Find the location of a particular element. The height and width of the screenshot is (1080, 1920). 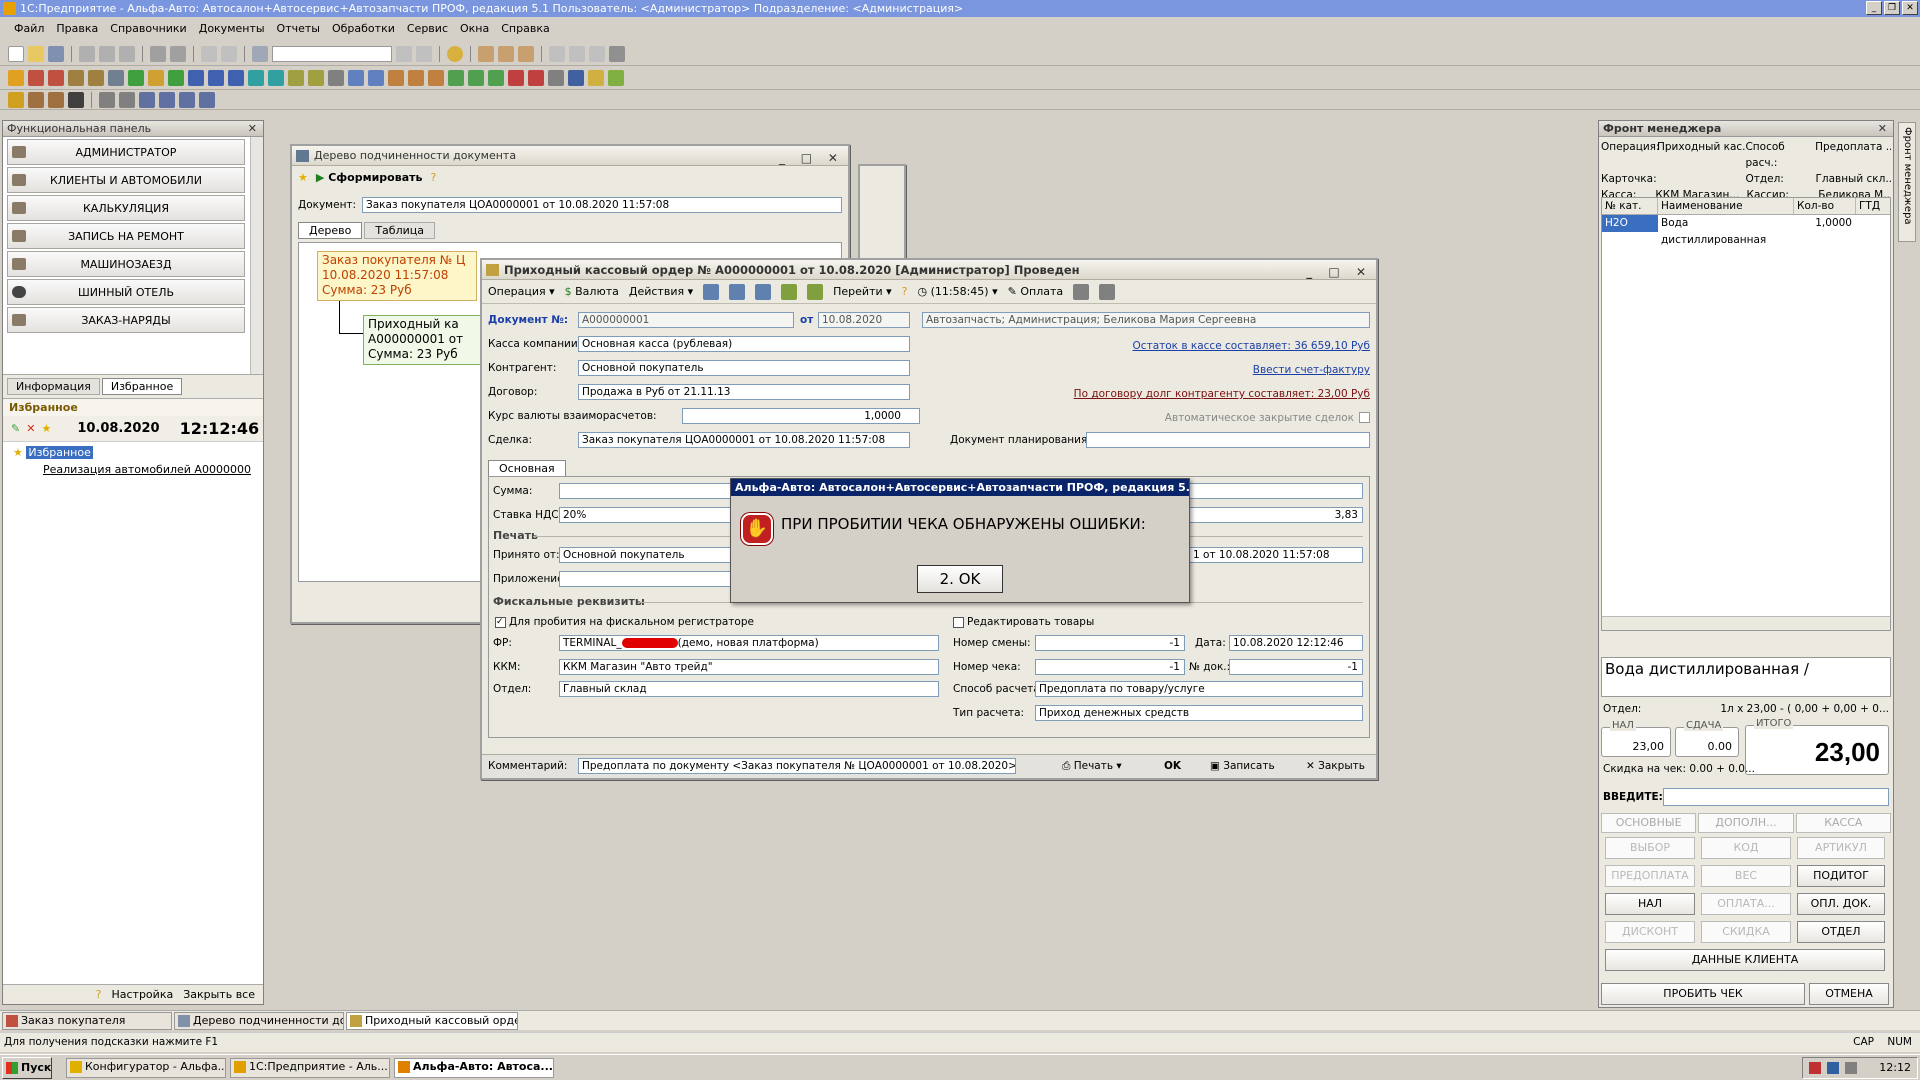

tab-favorites: Избранное is located at coordinates (142, 386).